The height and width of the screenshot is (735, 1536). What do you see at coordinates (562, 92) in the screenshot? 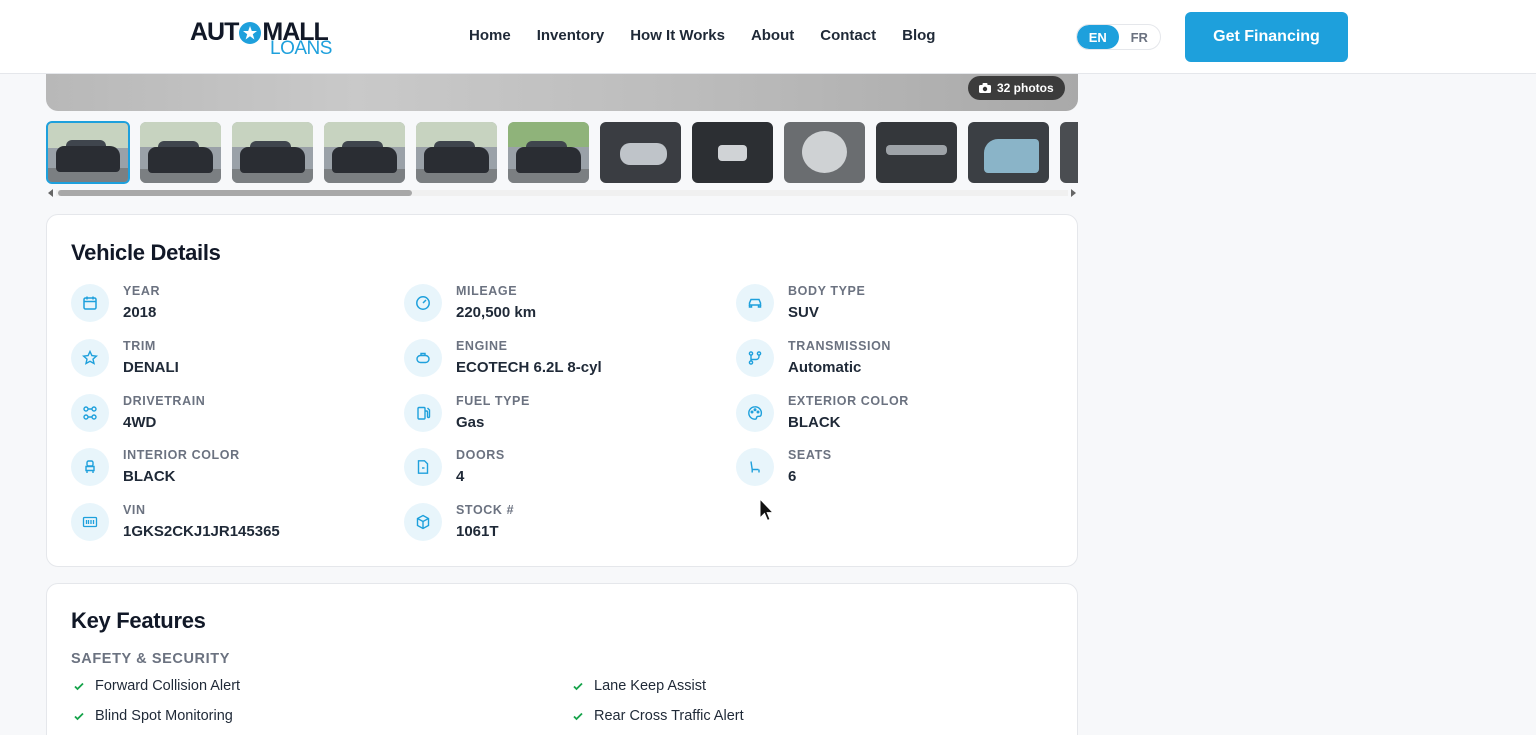
I see `main-vehicle-photo` at bounding box center [562, 92].